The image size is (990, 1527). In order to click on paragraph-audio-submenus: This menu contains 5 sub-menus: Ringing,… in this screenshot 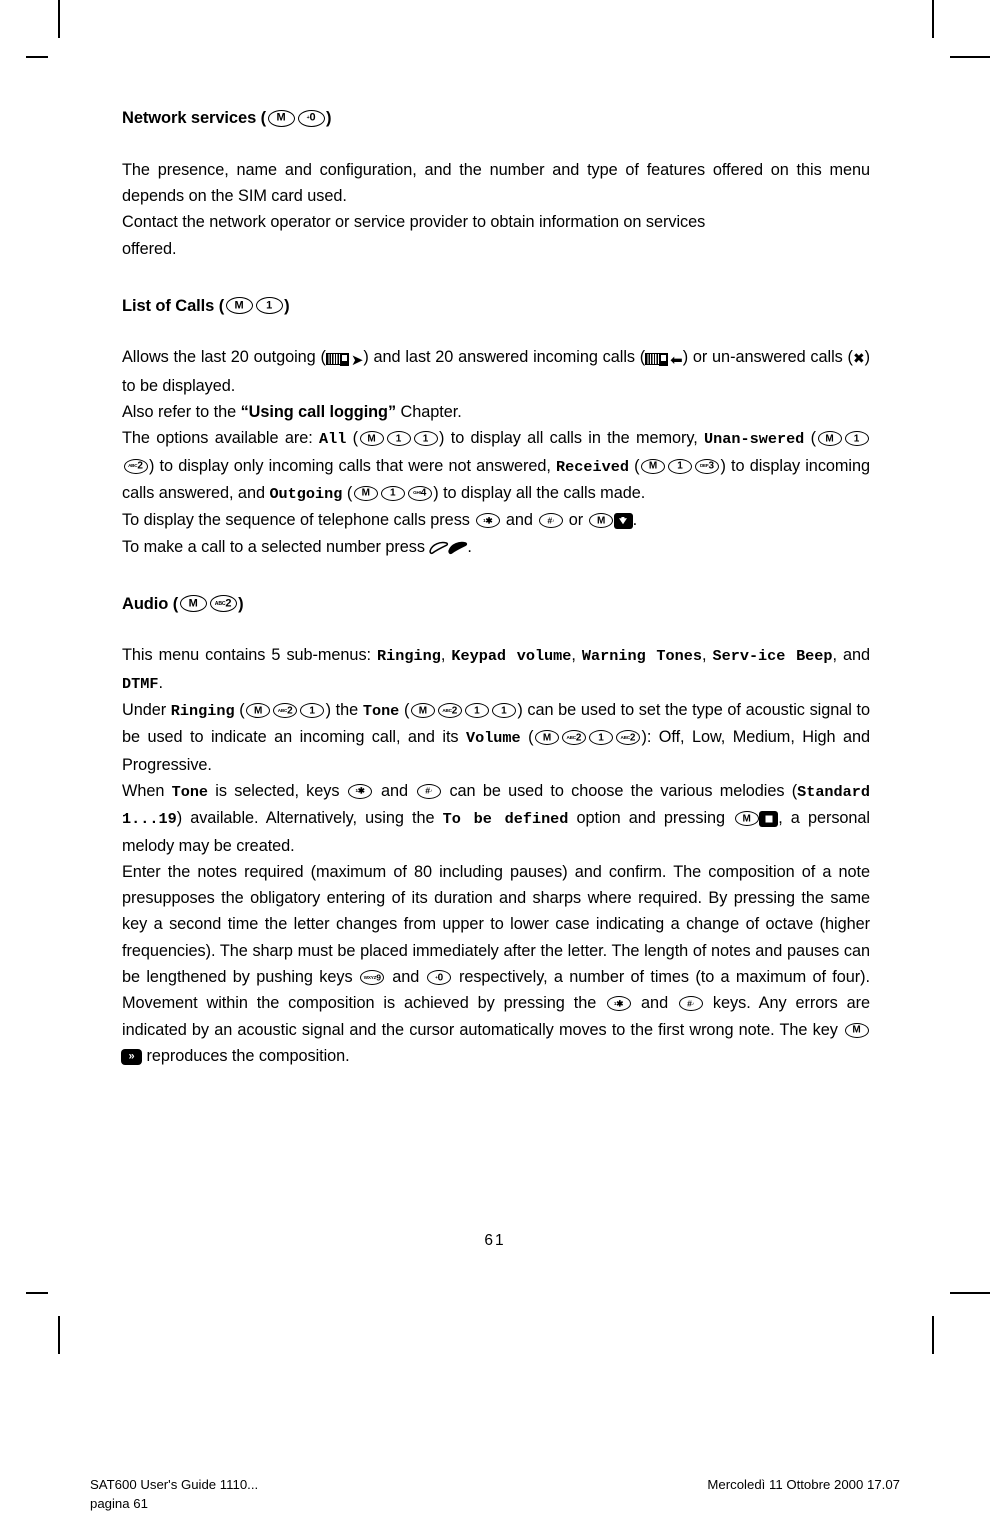, I will do `click(496, 669)`.